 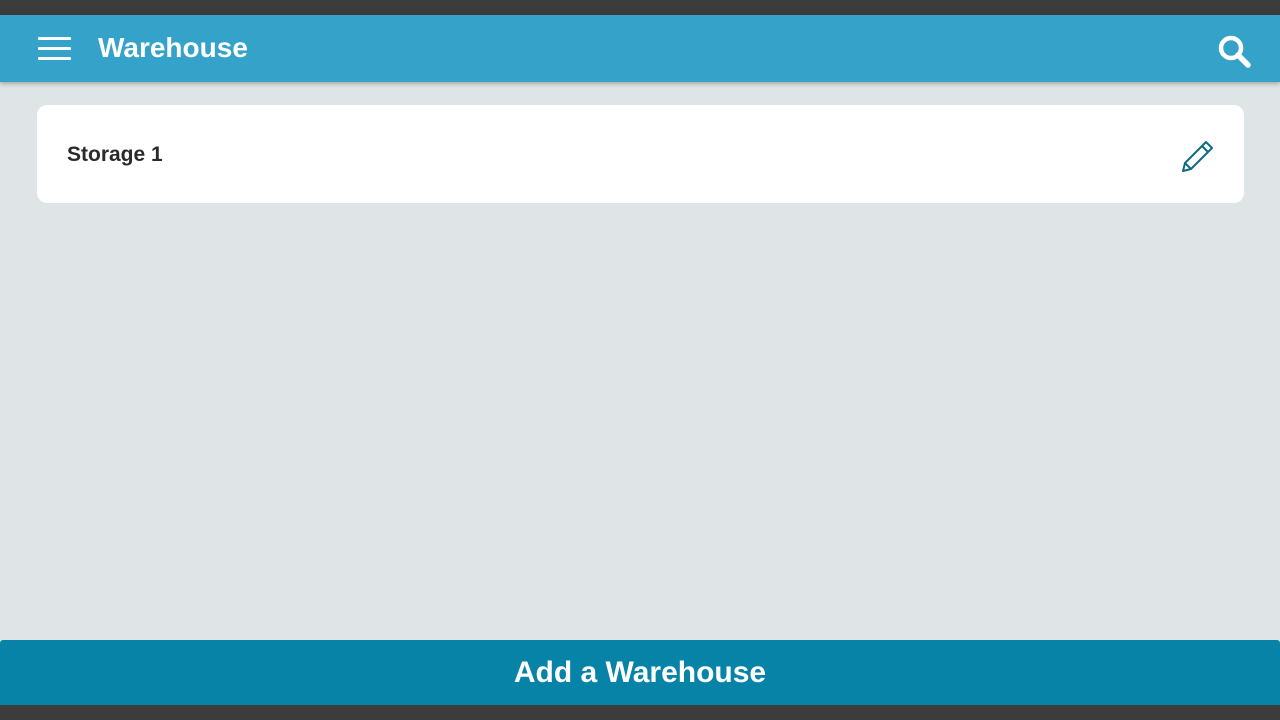 I want to click on warehouse-list-item: Storage 1, so click(x=640, y=154).